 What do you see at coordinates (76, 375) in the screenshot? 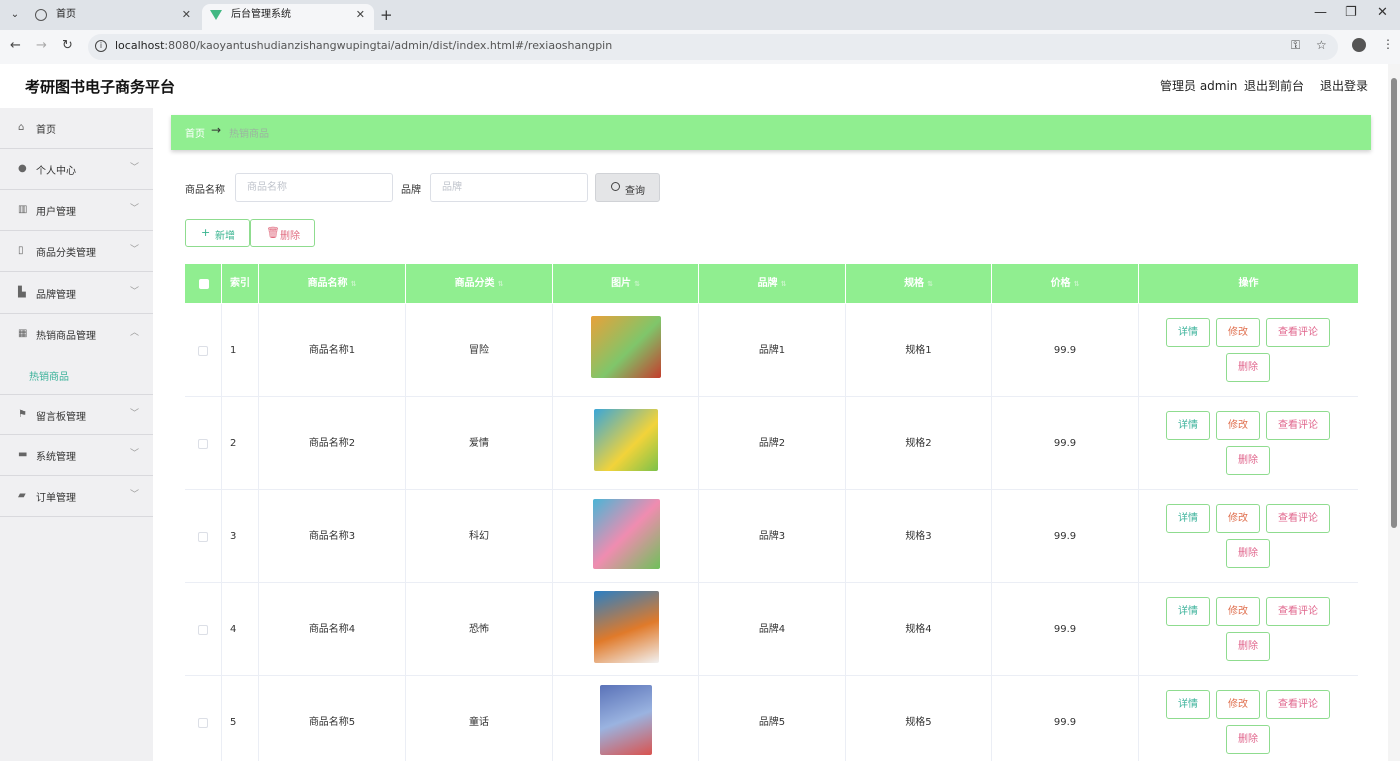
I see `sidebar-subitem-hot-products: 热销商品` at bounding box center [76, 375].